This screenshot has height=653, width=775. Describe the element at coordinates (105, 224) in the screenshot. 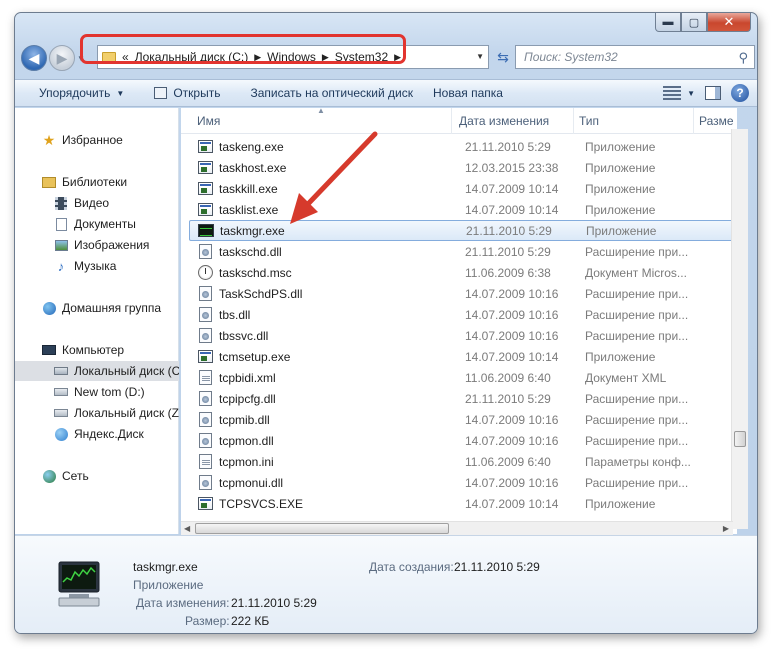

I see `nav-item-label: Документы` at that location.